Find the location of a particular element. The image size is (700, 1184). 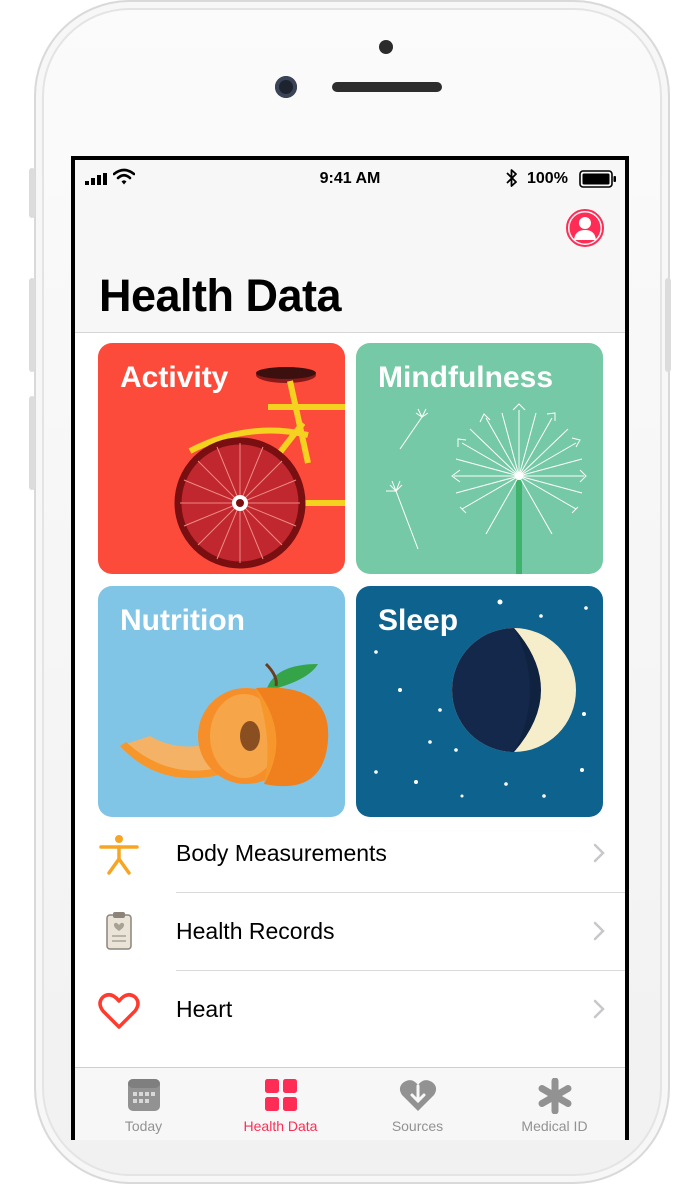

category-tile-activity: Activity is located at coordinates (221, 458).